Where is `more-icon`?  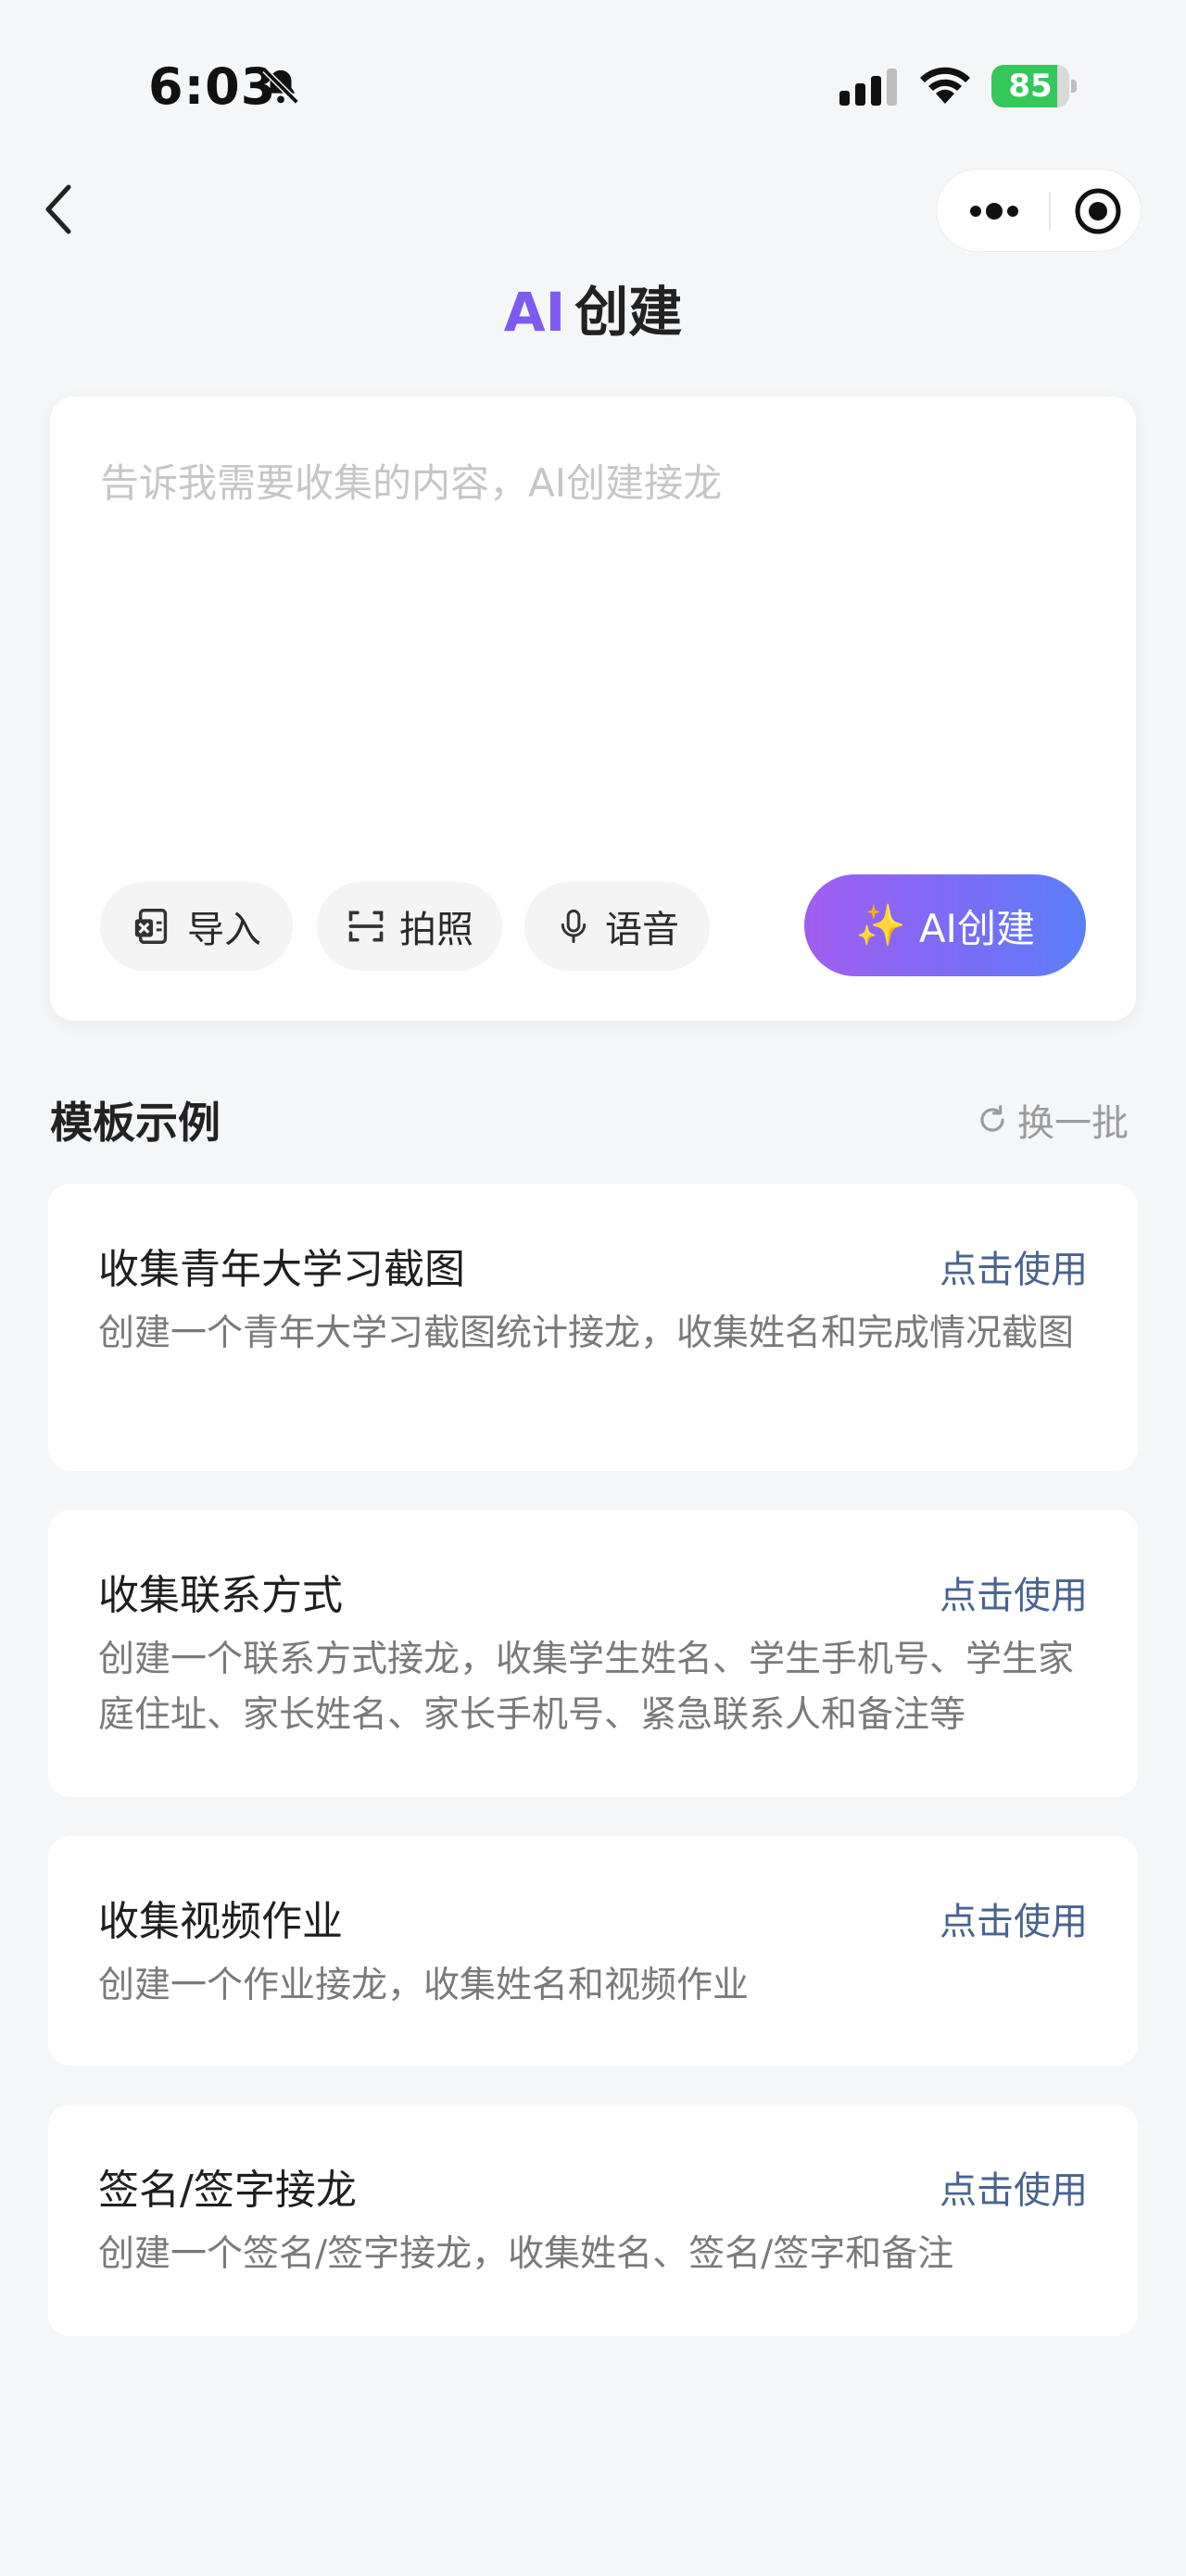
more-icon is located at coordinates (992, 211).